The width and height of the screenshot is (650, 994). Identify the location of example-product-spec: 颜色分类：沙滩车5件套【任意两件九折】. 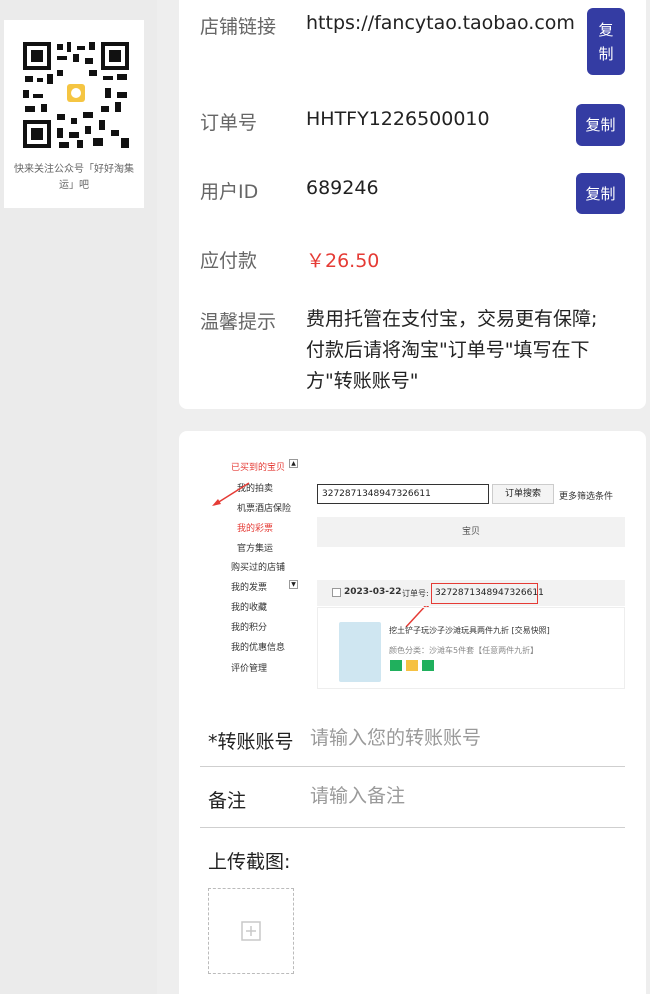
(464, 650).